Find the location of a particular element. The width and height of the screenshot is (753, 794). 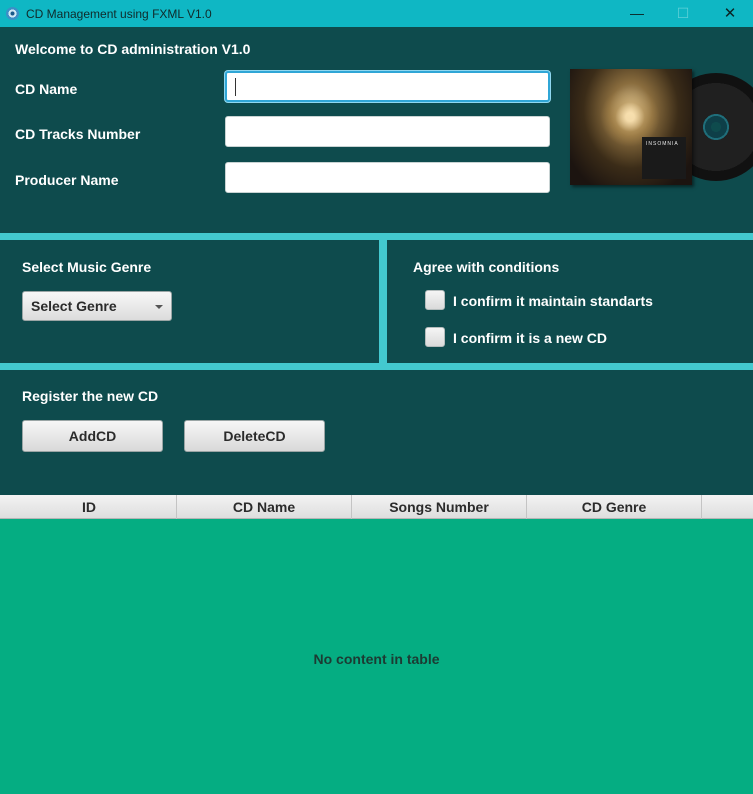

minimize-button: — is located at coordinates (637, 13).